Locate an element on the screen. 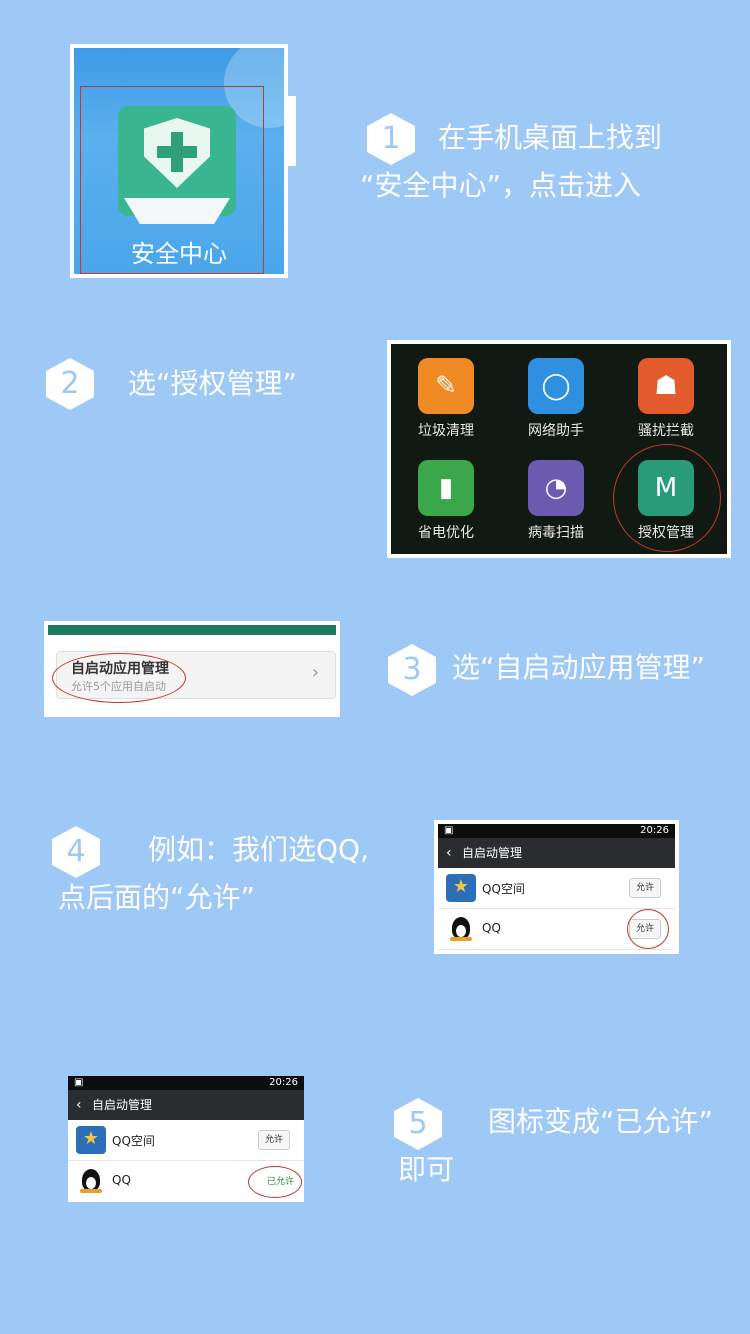  scan-icon: ◔ is located at coordinates (556, 488).